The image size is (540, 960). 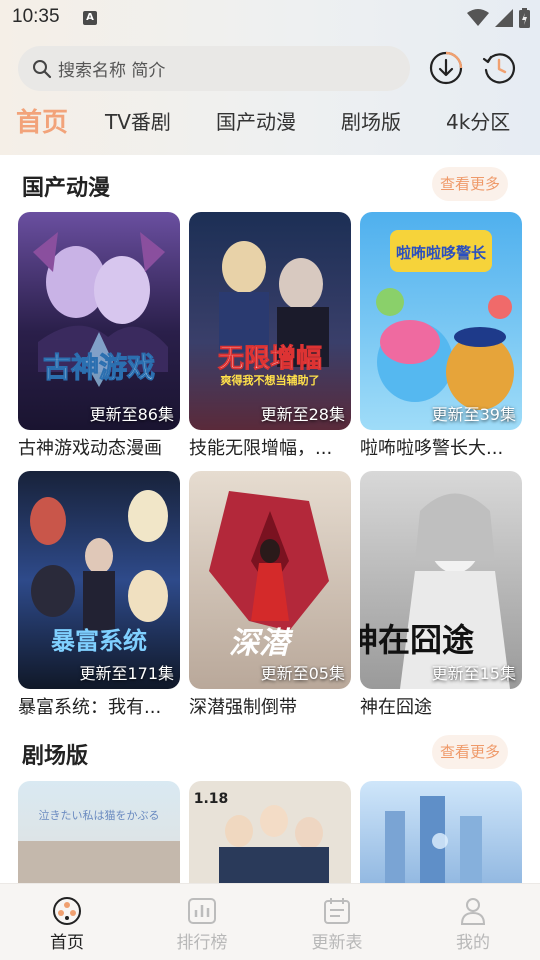 I want to click on anime-card: 神在囧途 更新至15集 神在囧途, so click(x=441, y=594).